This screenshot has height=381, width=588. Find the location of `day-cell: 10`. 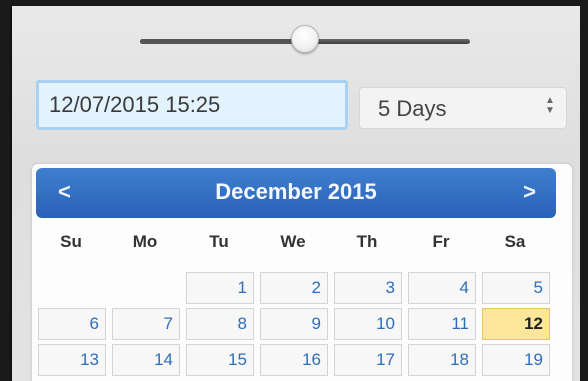

day-cell: 10 is located at coordinates (368, 324).